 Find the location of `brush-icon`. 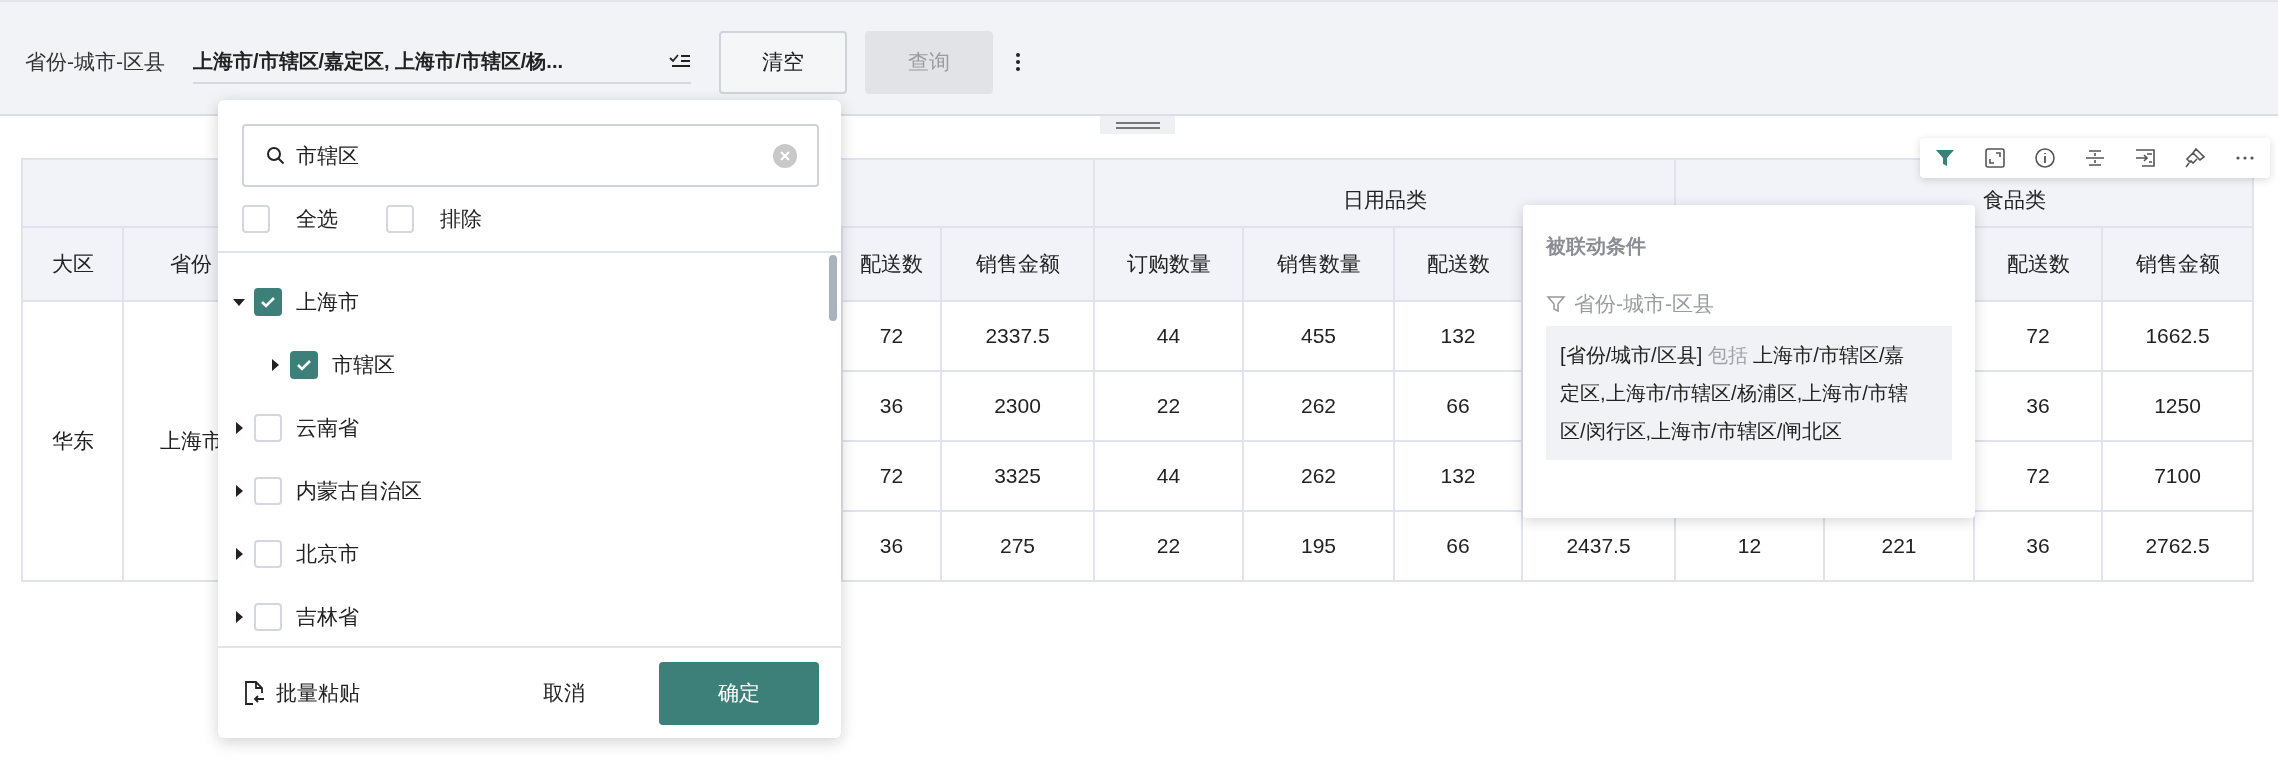

brush-icon is located at coordinates (2195, 158).